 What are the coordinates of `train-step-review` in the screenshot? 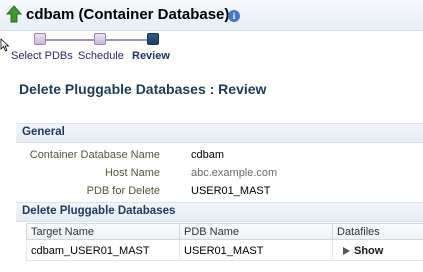 It's located at (153, 39).